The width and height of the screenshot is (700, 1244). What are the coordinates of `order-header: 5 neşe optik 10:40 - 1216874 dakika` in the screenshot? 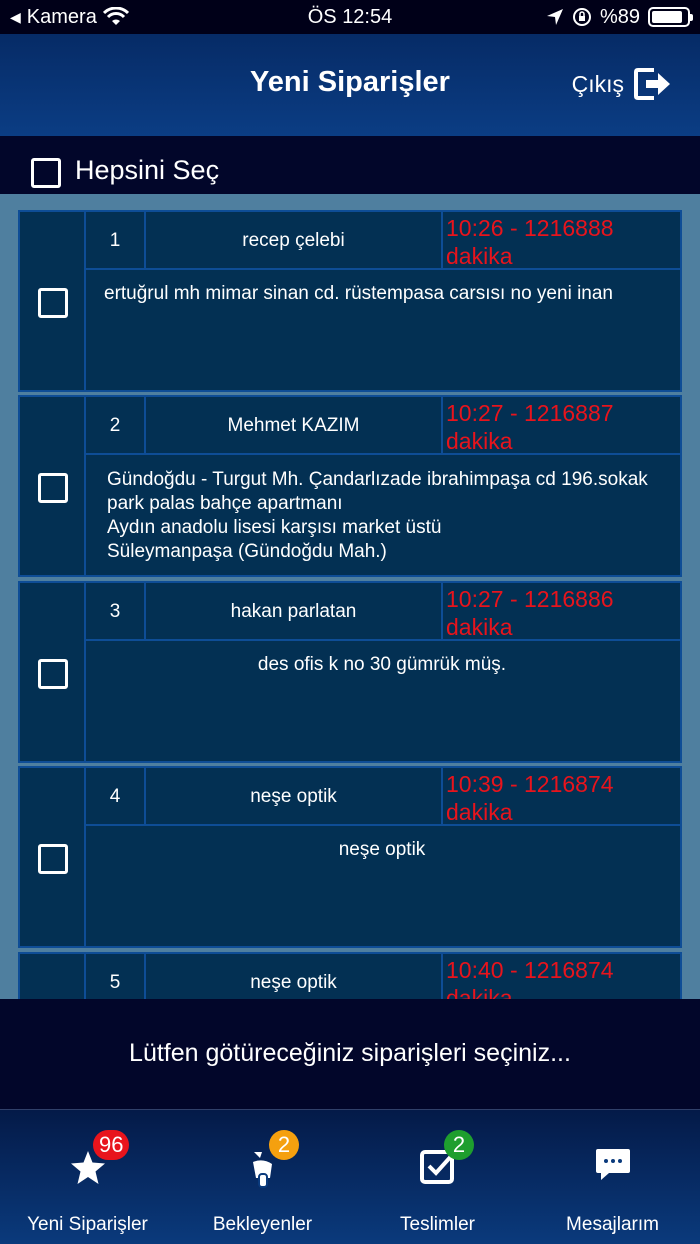 It's located at (383, 976).